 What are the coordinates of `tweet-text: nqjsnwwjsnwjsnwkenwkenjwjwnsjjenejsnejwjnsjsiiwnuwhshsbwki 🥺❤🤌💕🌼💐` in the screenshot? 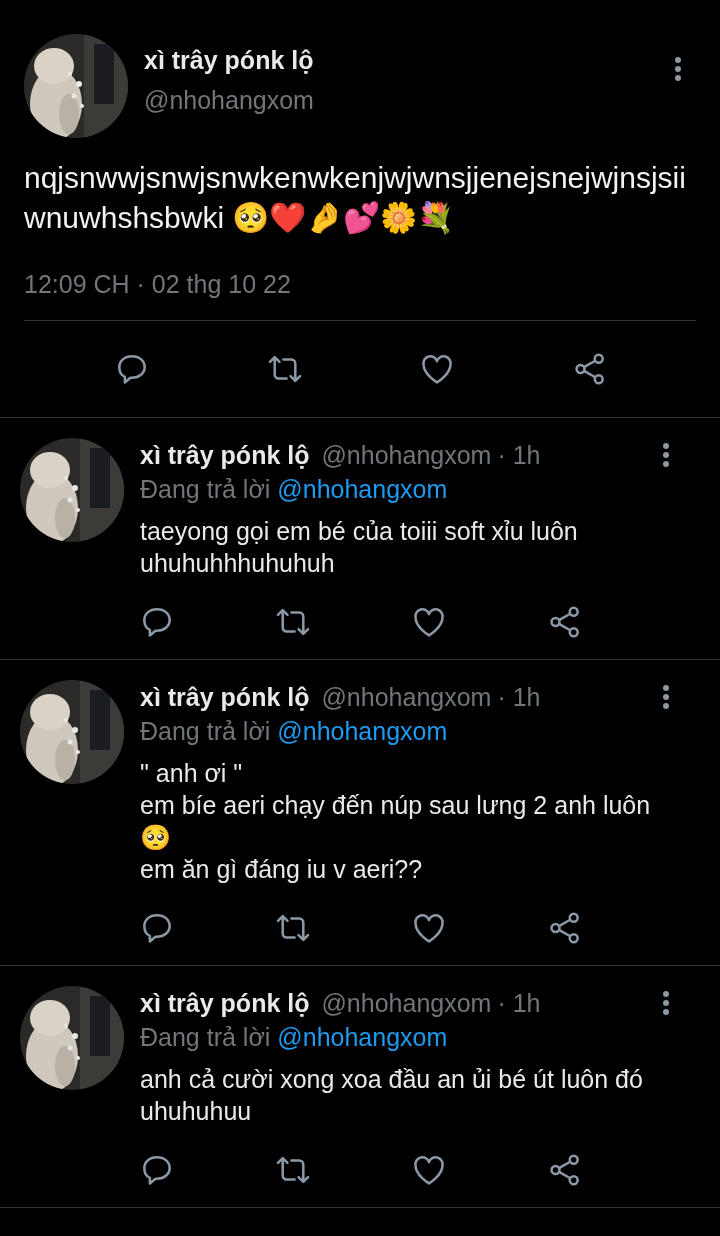 It's located at (355, 198).